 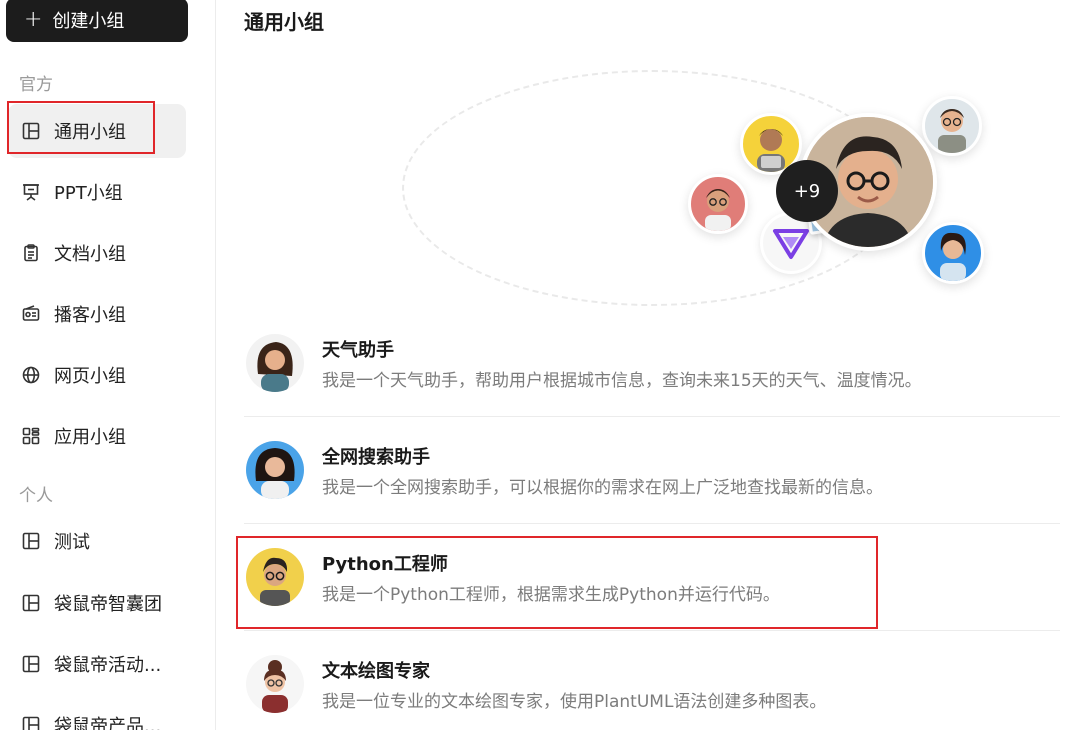 I want to click on sidebar-item-podcast: 播客小组, so click(x=97, y=314).